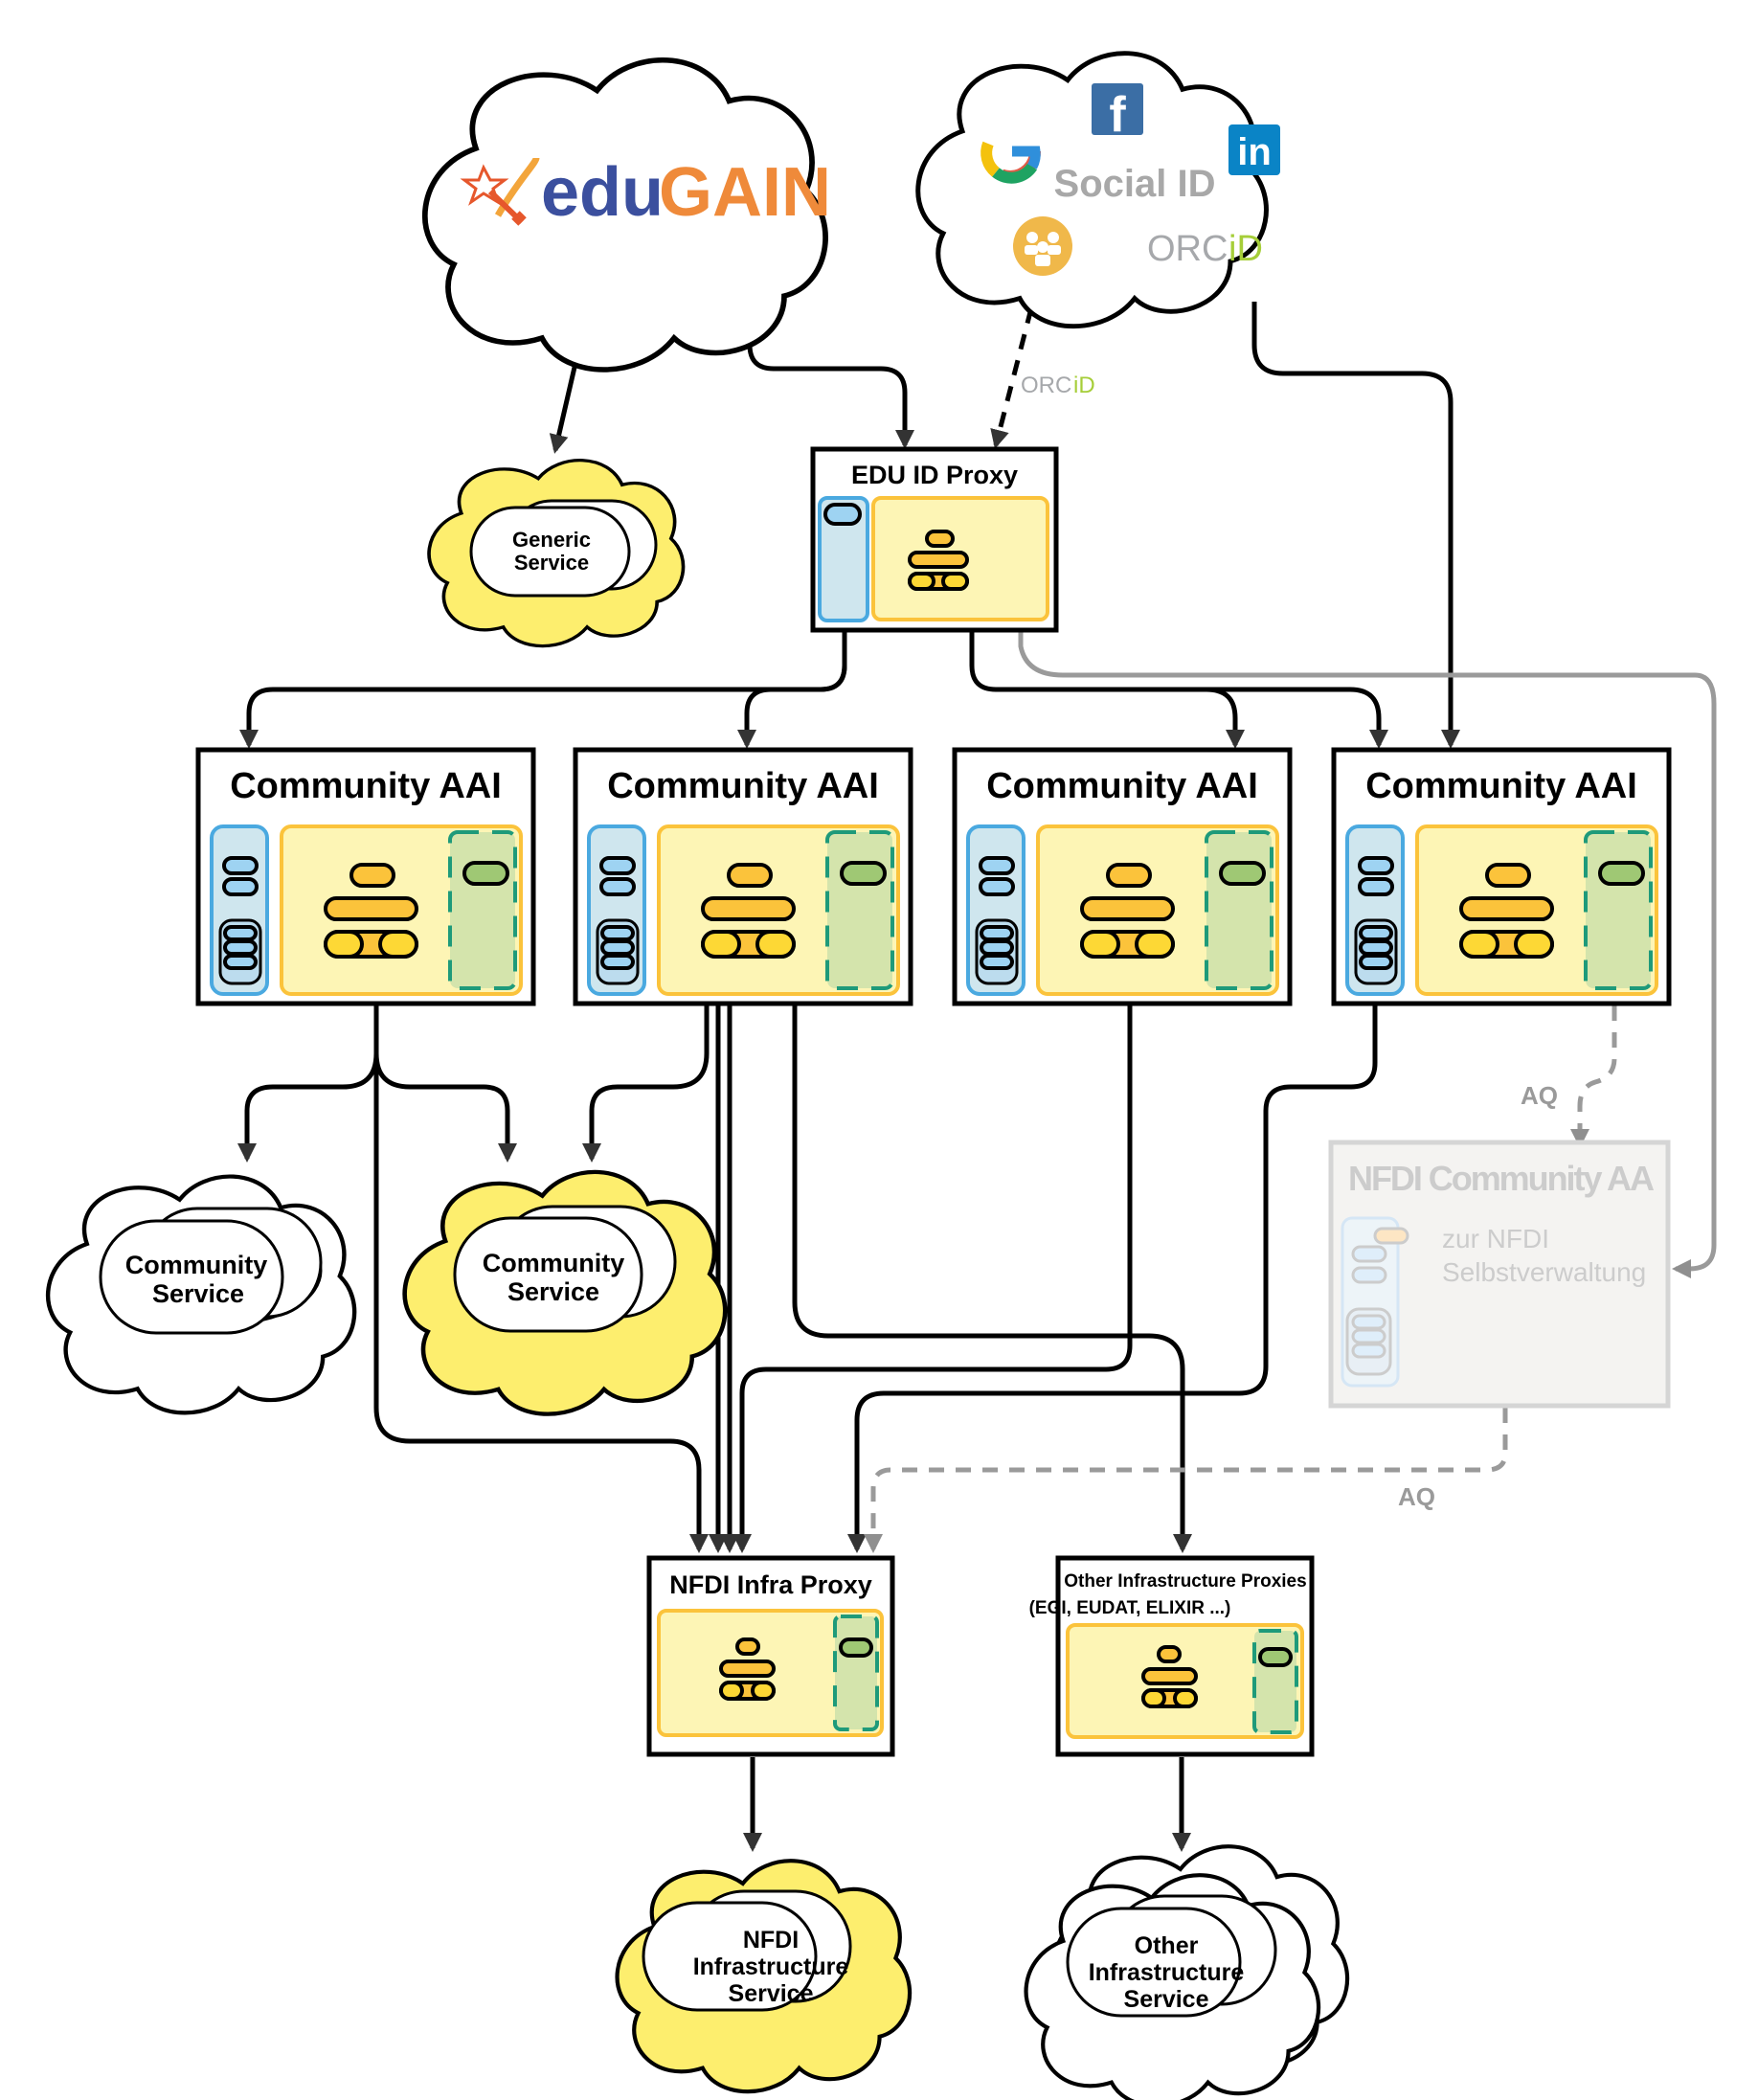 The image size is (1758, 2100). Describe the element at coordinates (771, 1966) in the screenshot. I see `nfdi-infra-service-line2: Infrastructure` at that location.